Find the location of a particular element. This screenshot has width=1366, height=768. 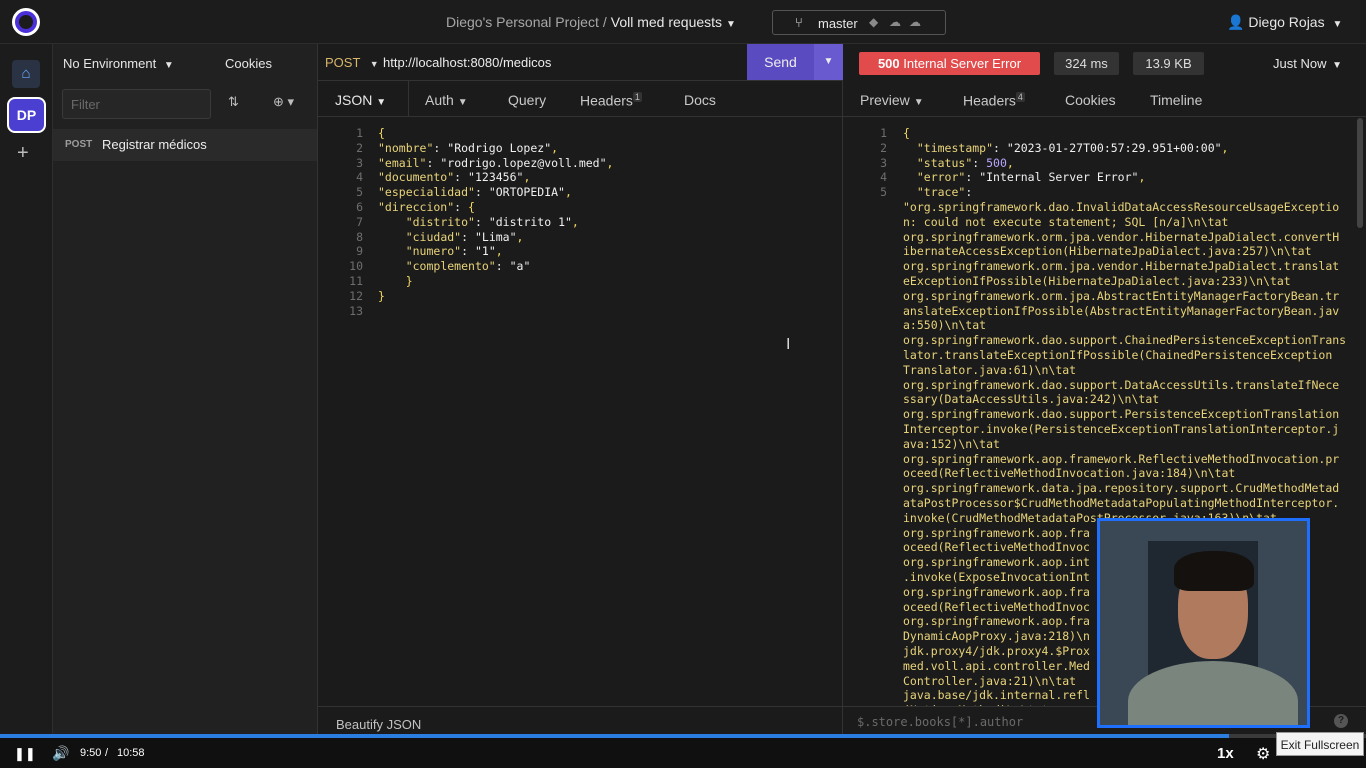

tab-headers: Headers 1 is located at coordinates (611, 100).